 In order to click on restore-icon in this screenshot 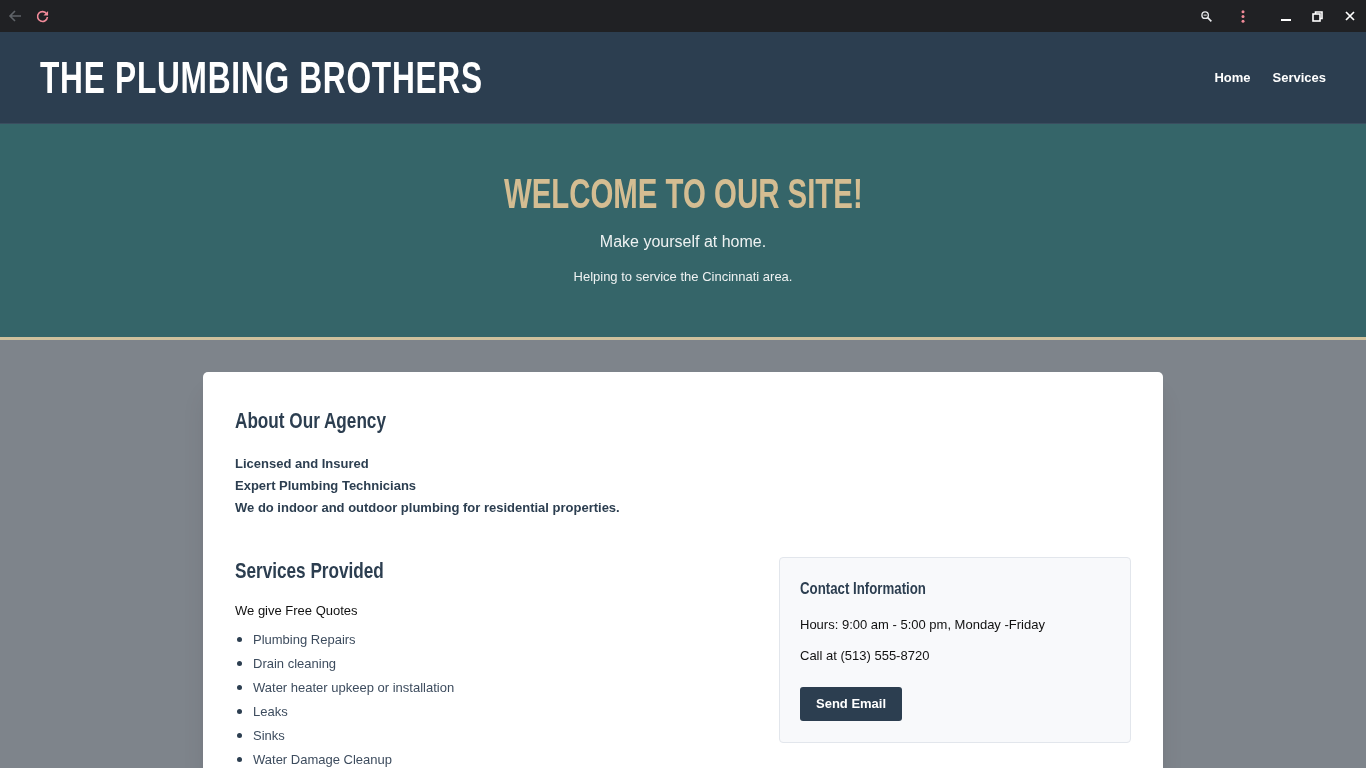, I will do `click(1317, 16)`.